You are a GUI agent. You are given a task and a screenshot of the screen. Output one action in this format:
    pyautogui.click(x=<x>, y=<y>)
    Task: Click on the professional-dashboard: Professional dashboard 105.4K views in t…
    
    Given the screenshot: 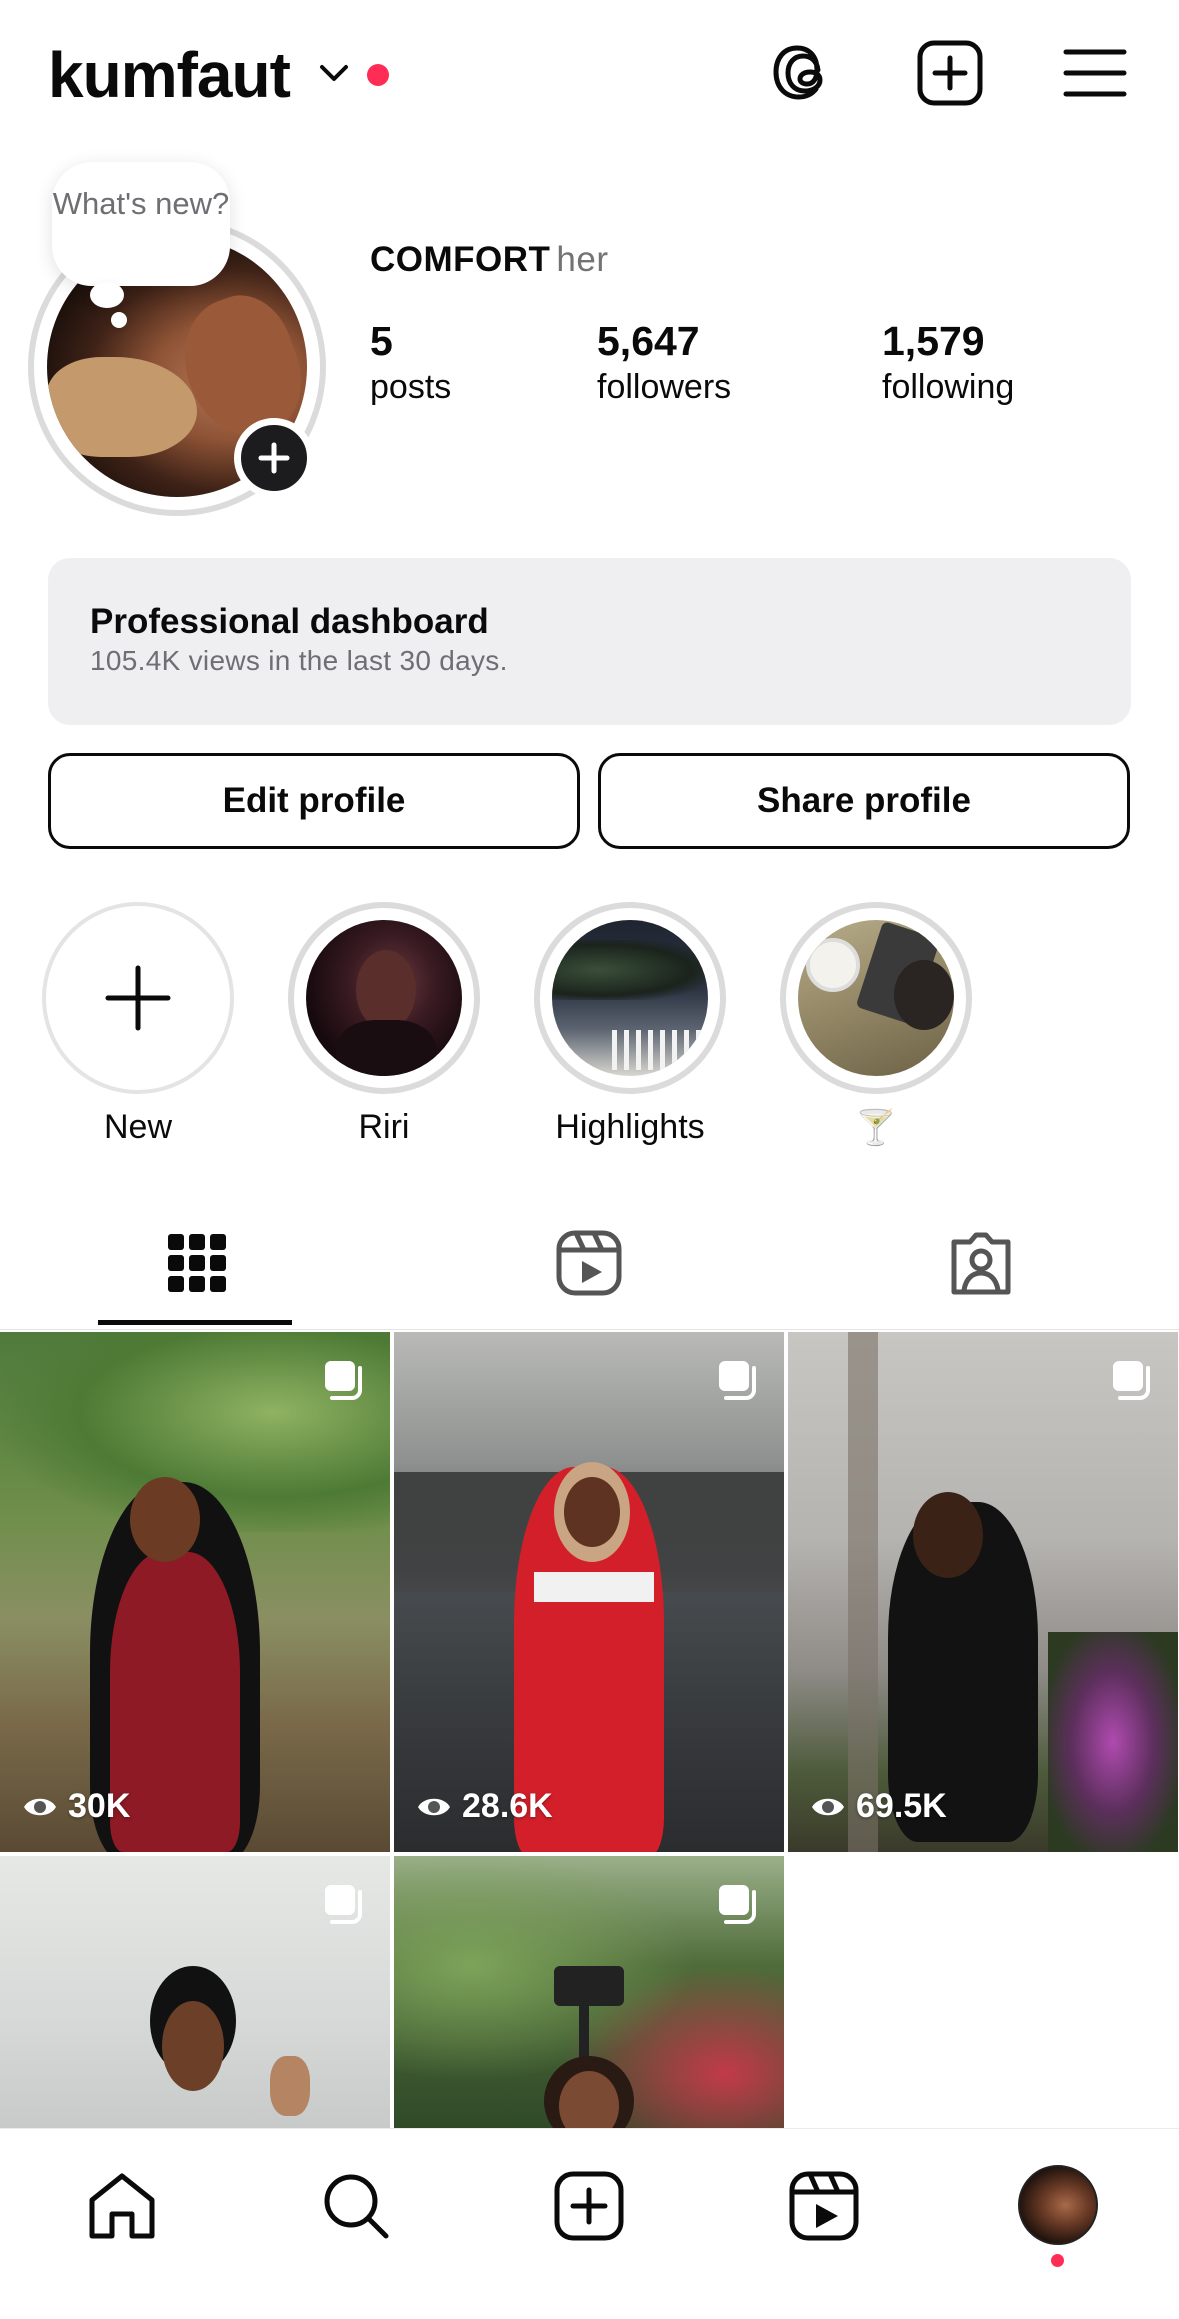 What is the action you would take?
    pyautogui.click(x=589, y=641)
    